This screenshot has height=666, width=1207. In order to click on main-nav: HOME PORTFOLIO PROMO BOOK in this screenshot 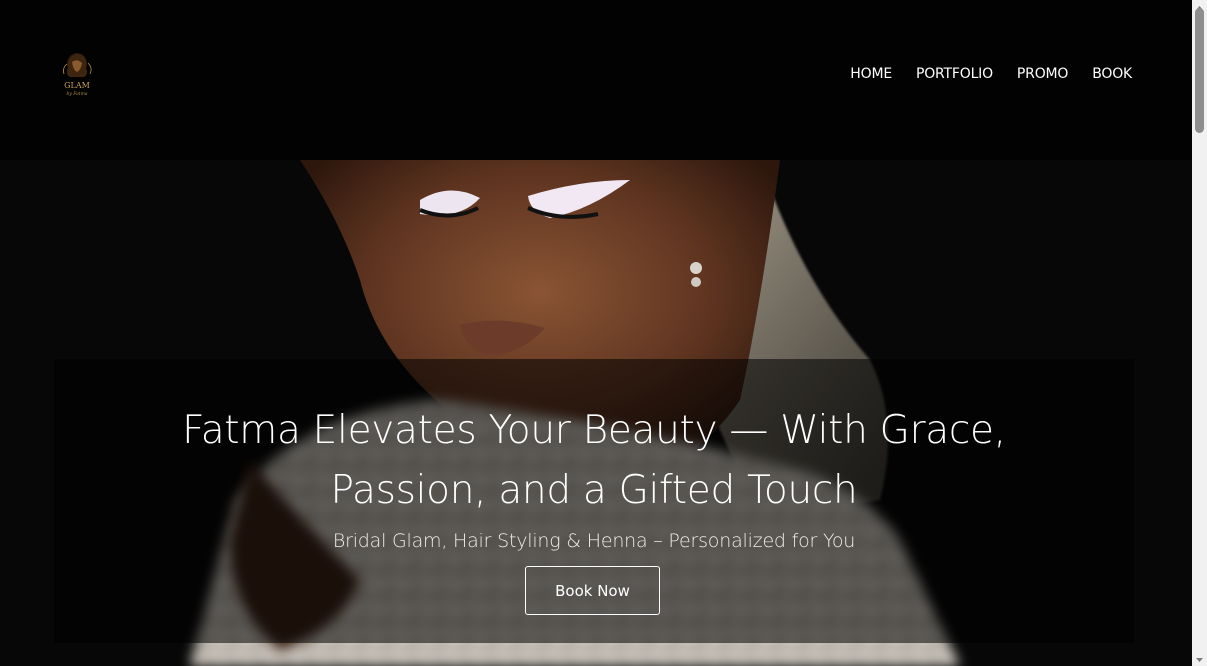, I will do `click(991, 74)`.